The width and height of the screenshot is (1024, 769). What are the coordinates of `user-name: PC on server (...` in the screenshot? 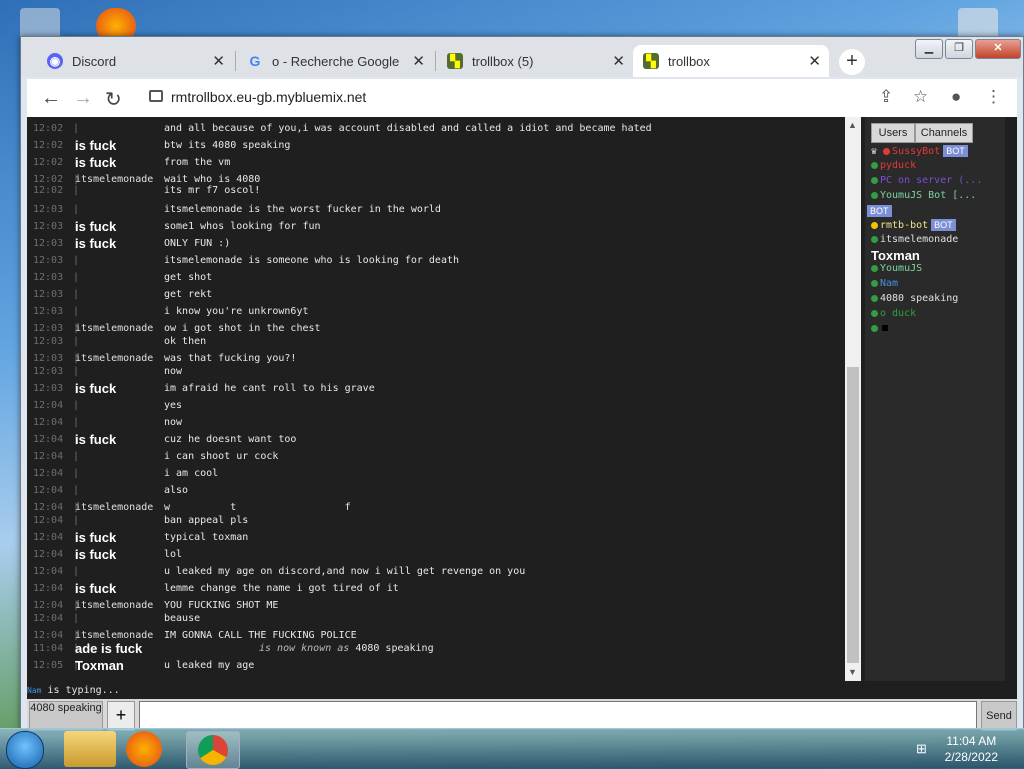 It's located at (931, 180).